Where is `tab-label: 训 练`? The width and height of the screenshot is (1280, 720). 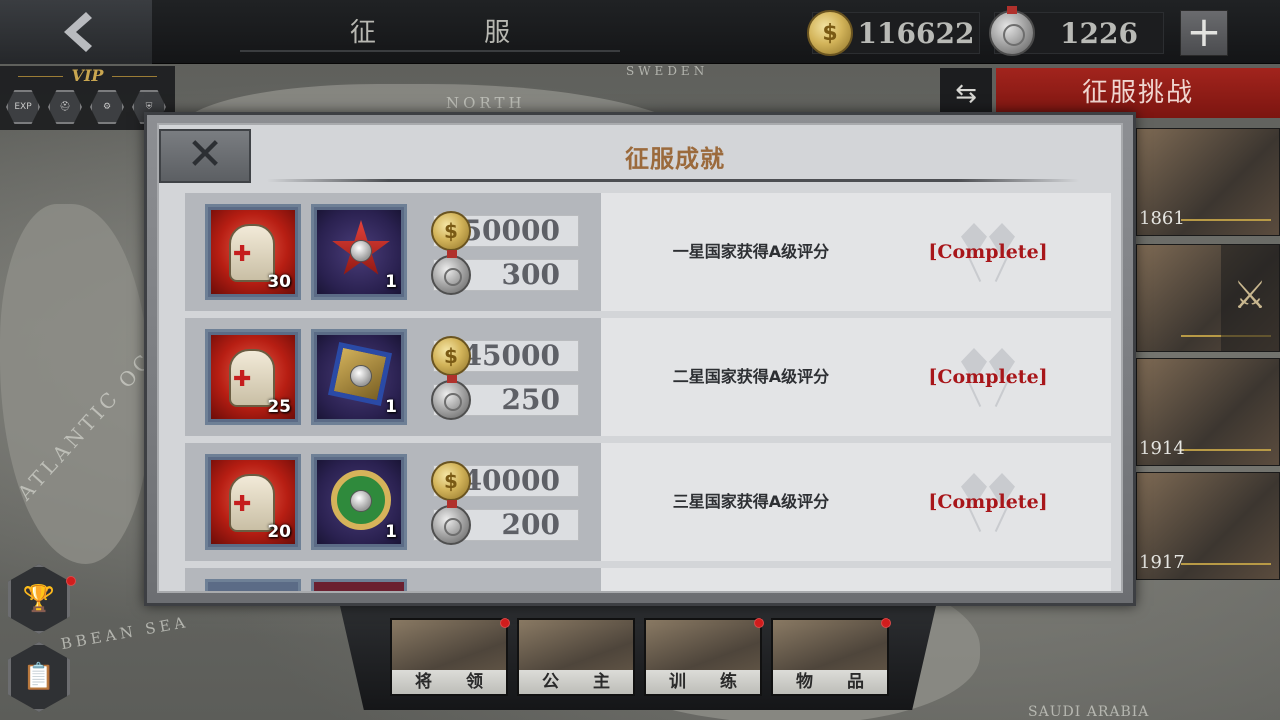 tab-label: 训 练 is located at coordinates (703, 682).